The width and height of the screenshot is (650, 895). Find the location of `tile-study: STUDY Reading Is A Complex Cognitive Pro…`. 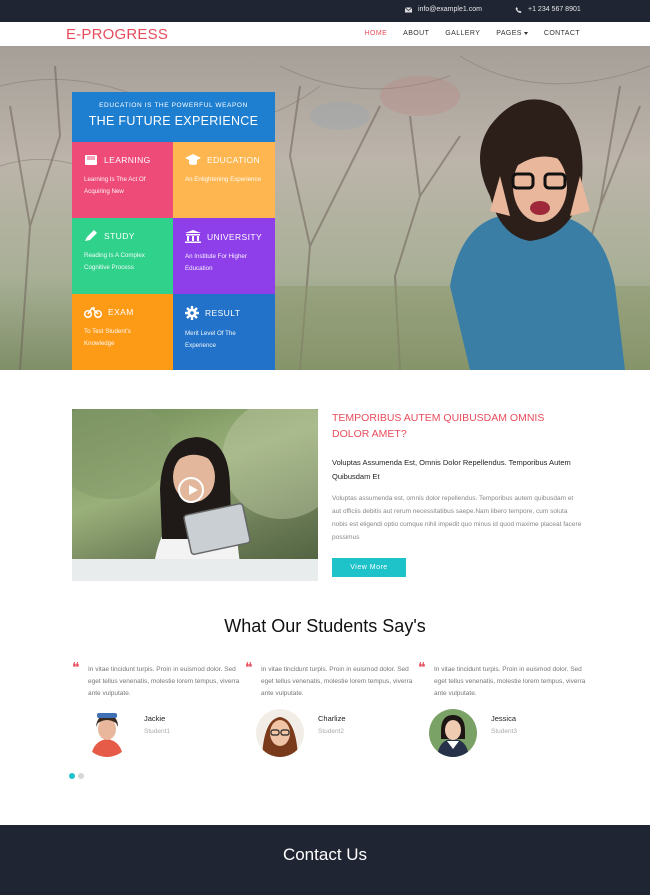

tile-study: STUDY Reading Is A Complex Cognitive Pro… is located at coordinates (122, 256).